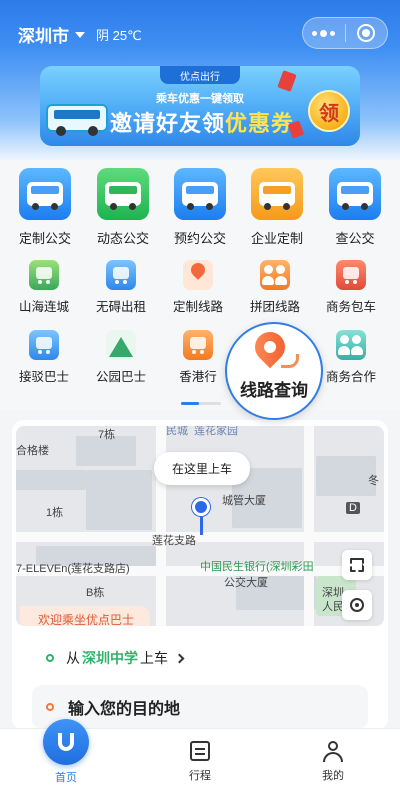 The height and width of the screenshot is (797, 400). What do you see at coordinates (50, 707) in the screenshot?
I see `end-dot-icon` at bounding box center [50, 707].